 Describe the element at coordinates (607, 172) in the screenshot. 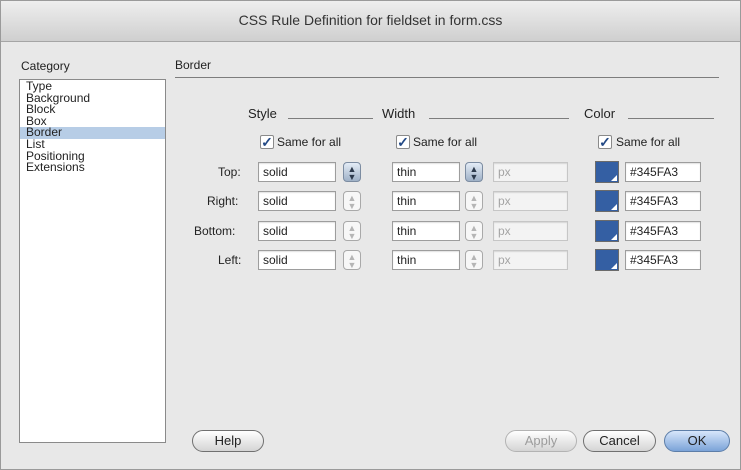

I see `top-color-swatch-icon` at that location.